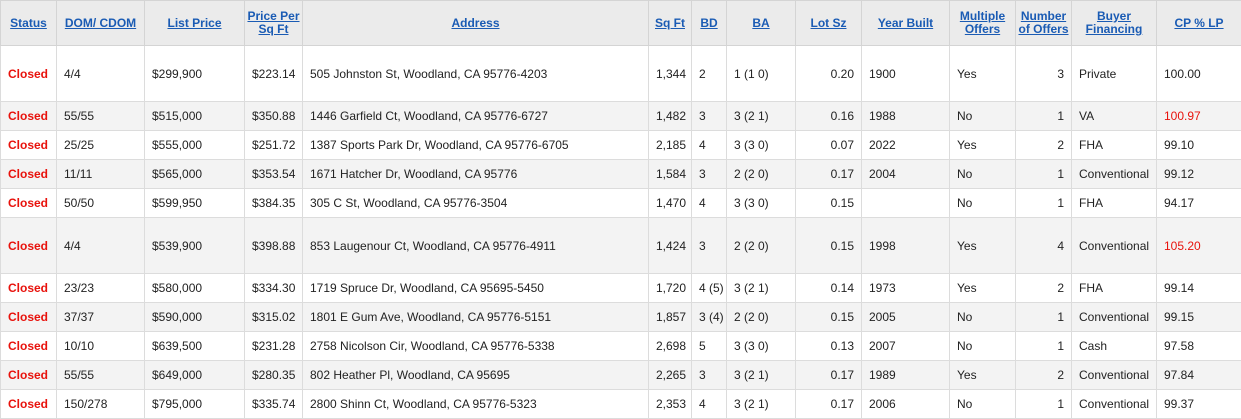 This screenshot has height=419, width=1241. I want to click on column-header: BA, so click(761, 23).